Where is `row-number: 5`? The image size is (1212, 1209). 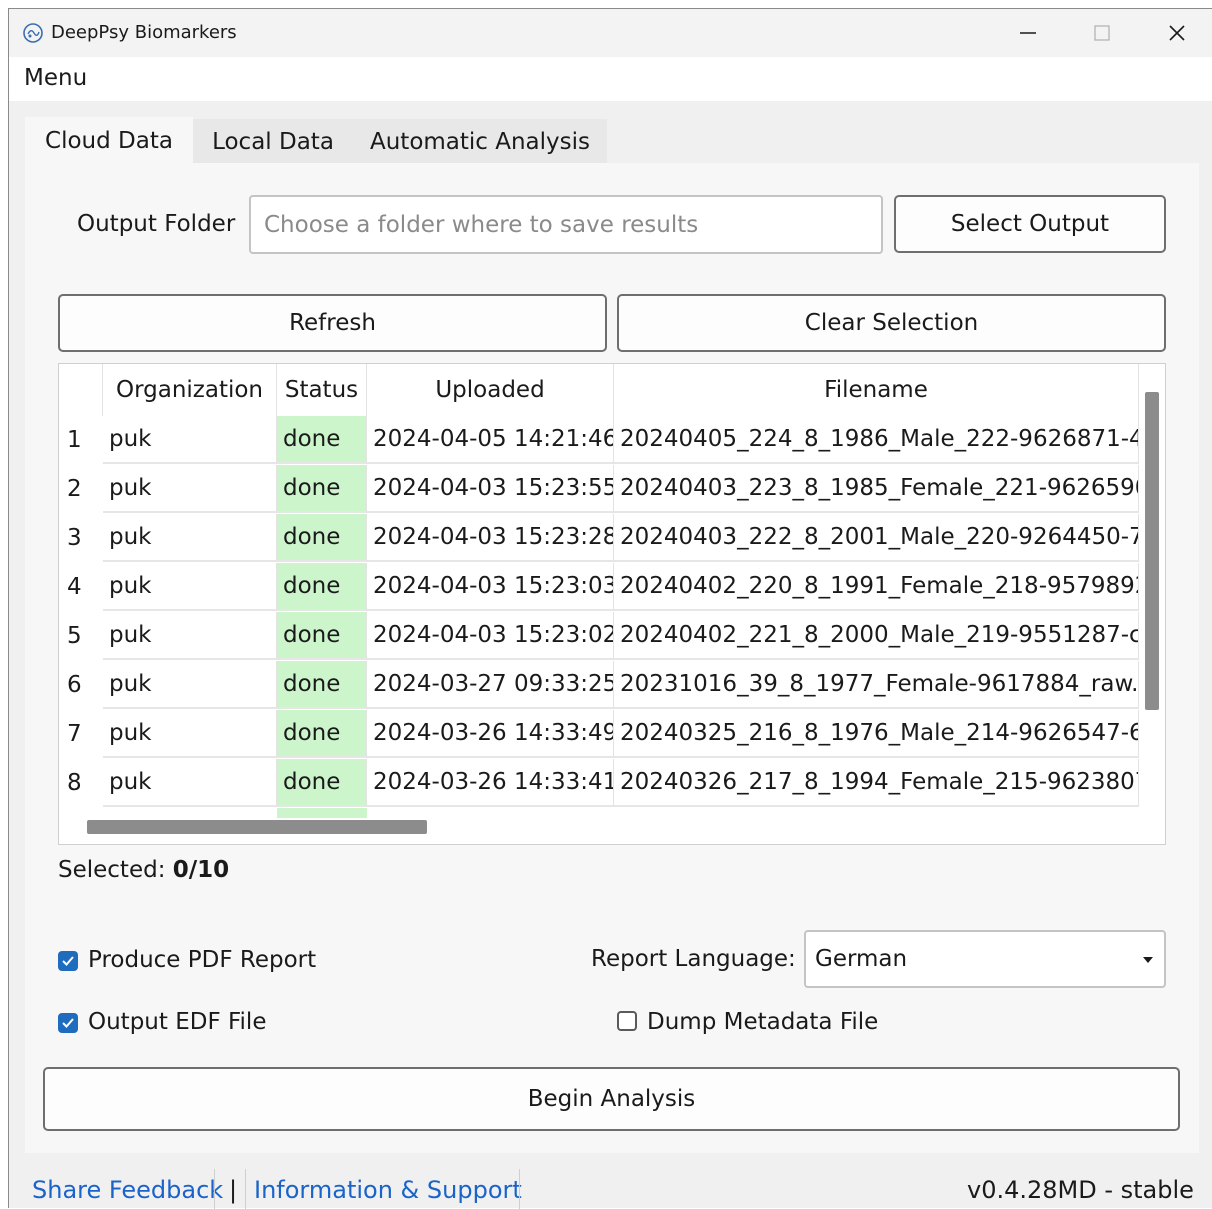 row-number: 5 is located at coordinates (74, 636).